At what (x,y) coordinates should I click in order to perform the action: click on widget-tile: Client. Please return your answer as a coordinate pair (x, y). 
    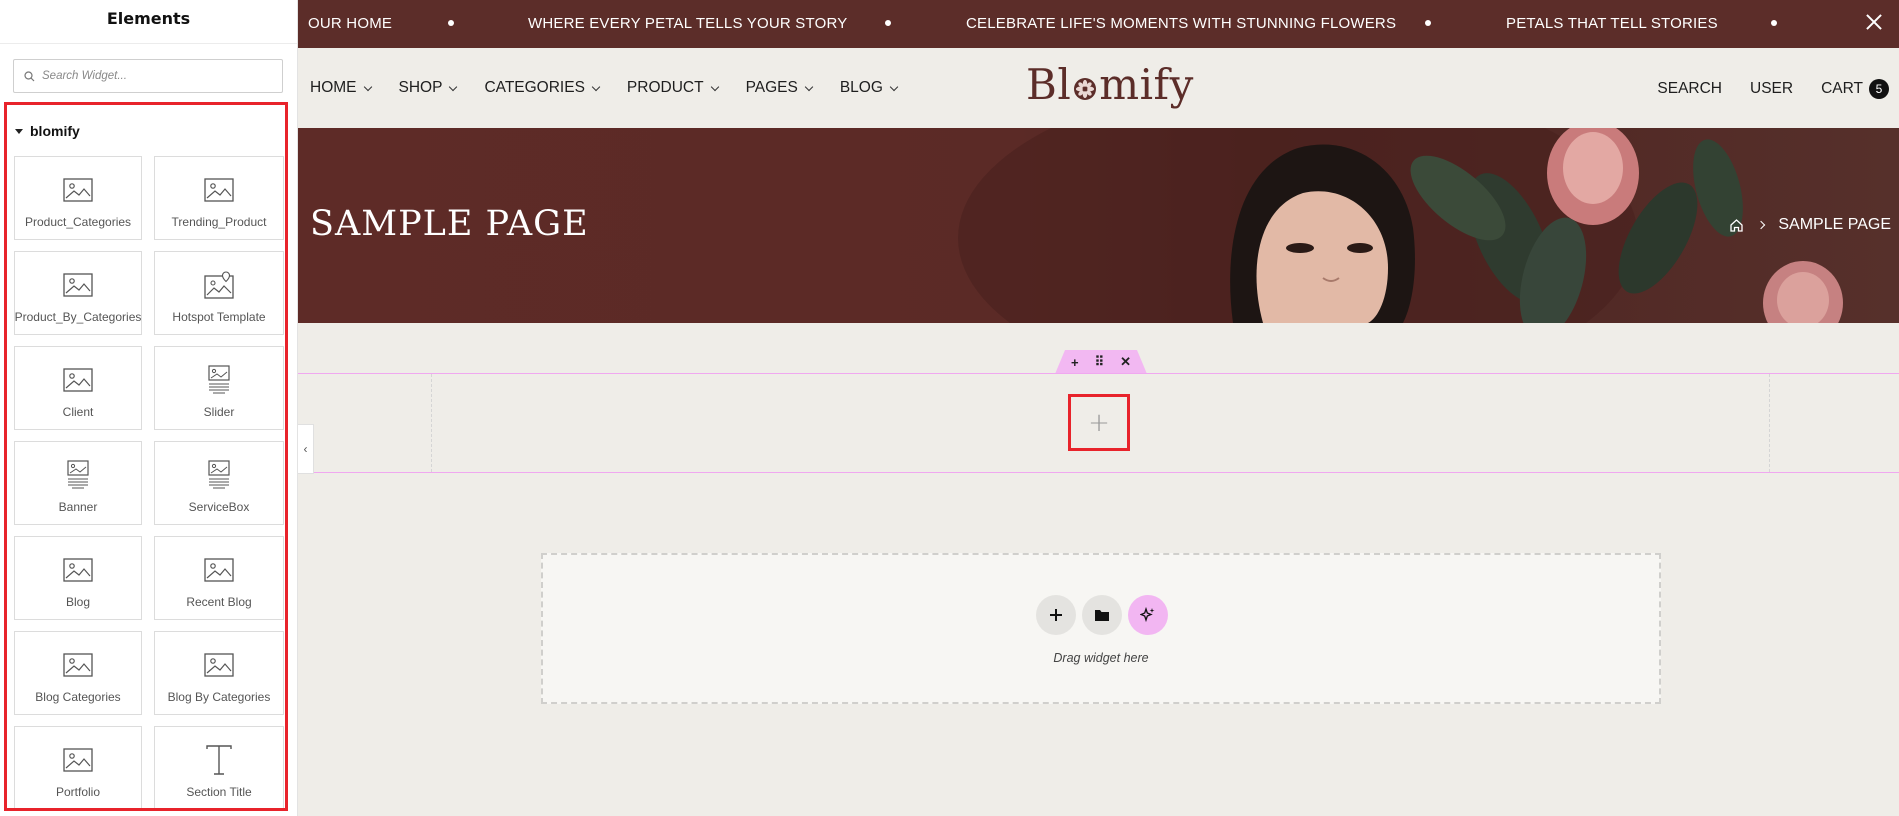
    Looking at the image, I should click on (78, 388).